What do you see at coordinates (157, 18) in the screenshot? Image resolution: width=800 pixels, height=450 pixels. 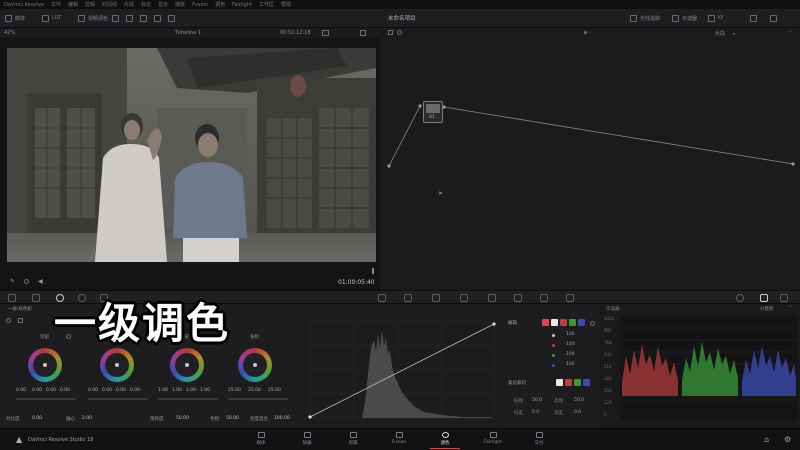 I see `toolbar-icon-d` at bounding box center [157, 18].